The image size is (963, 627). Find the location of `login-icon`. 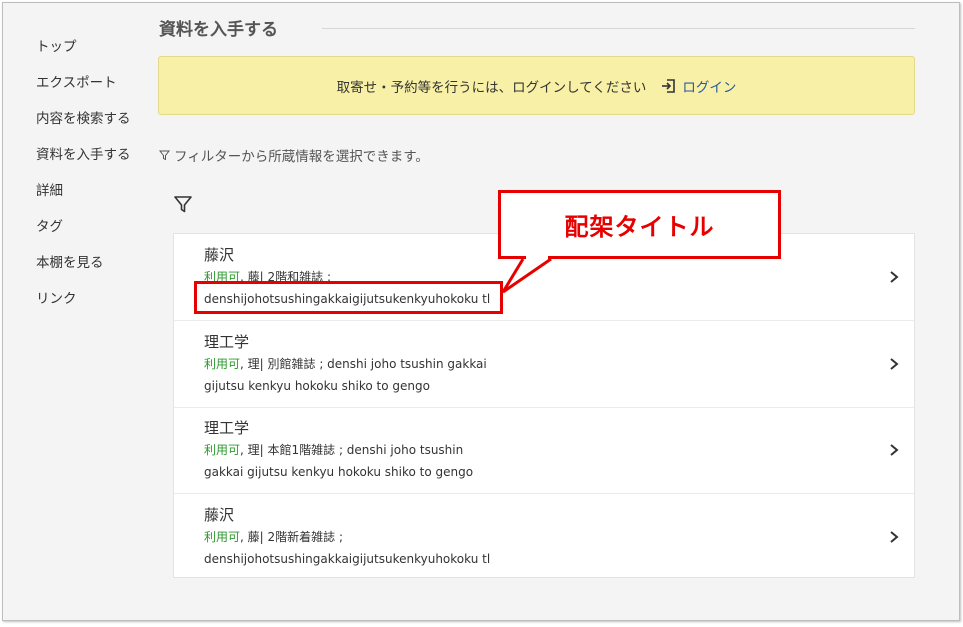

login-icon is located at coordinates (669, 85).